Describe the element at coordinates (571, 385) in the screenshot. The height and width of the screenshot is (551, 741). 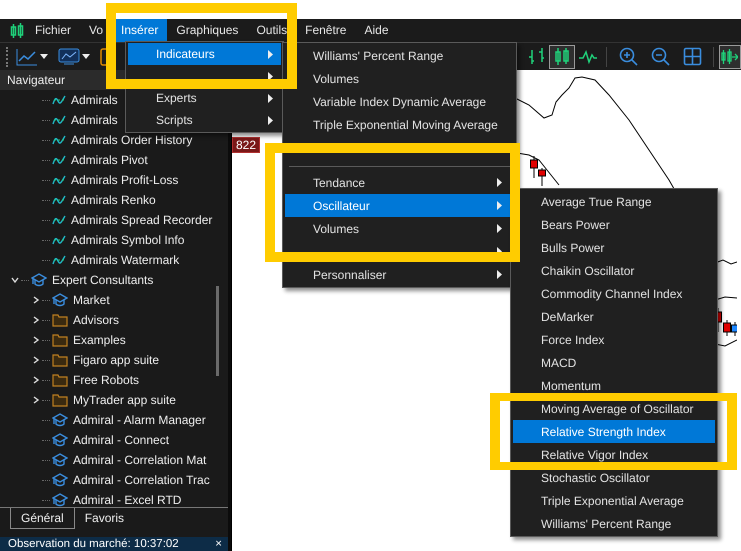
I see `menu-item: Momentum` at that location.